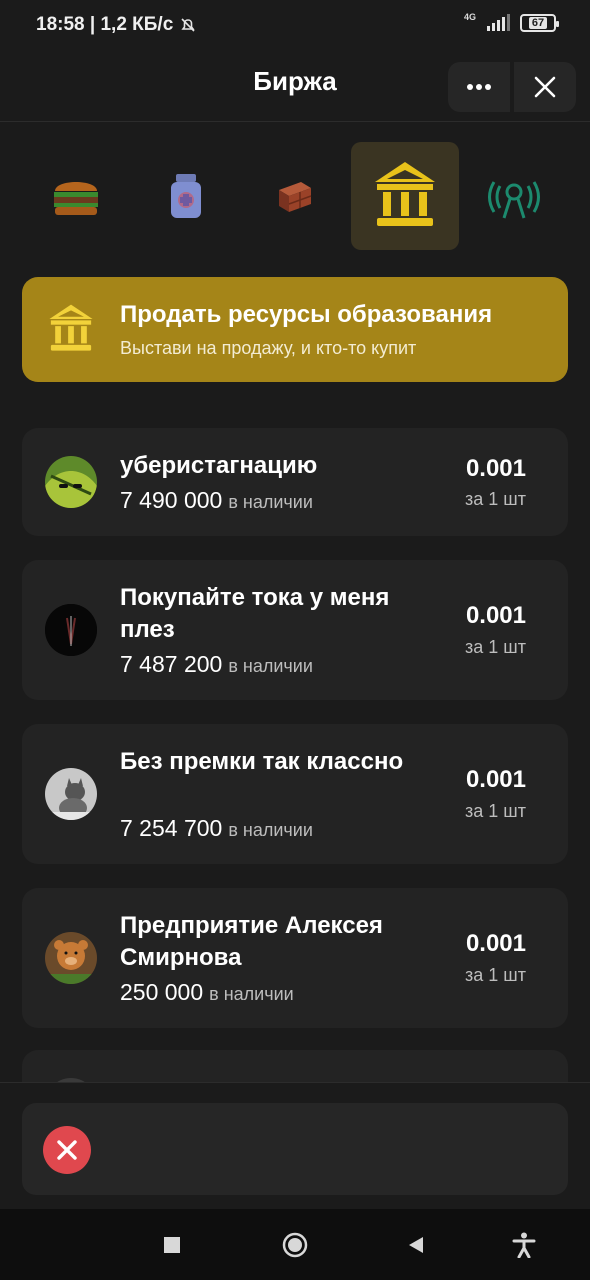 Image resolution: width=590 pixels, height=1280 pixels. I want to click on recent-apps-button, so click(172, 1245).